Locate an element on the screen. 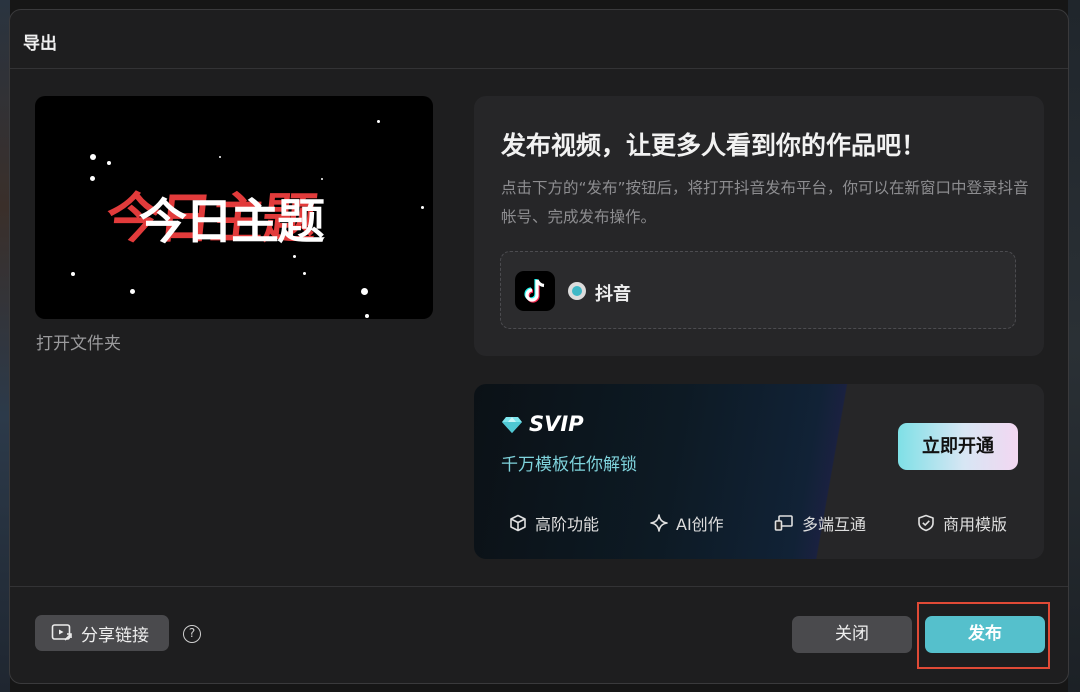 This screenshot has height=692, width=1080. feature-commercial: 商用模版 is located at coordinates (962, 523).